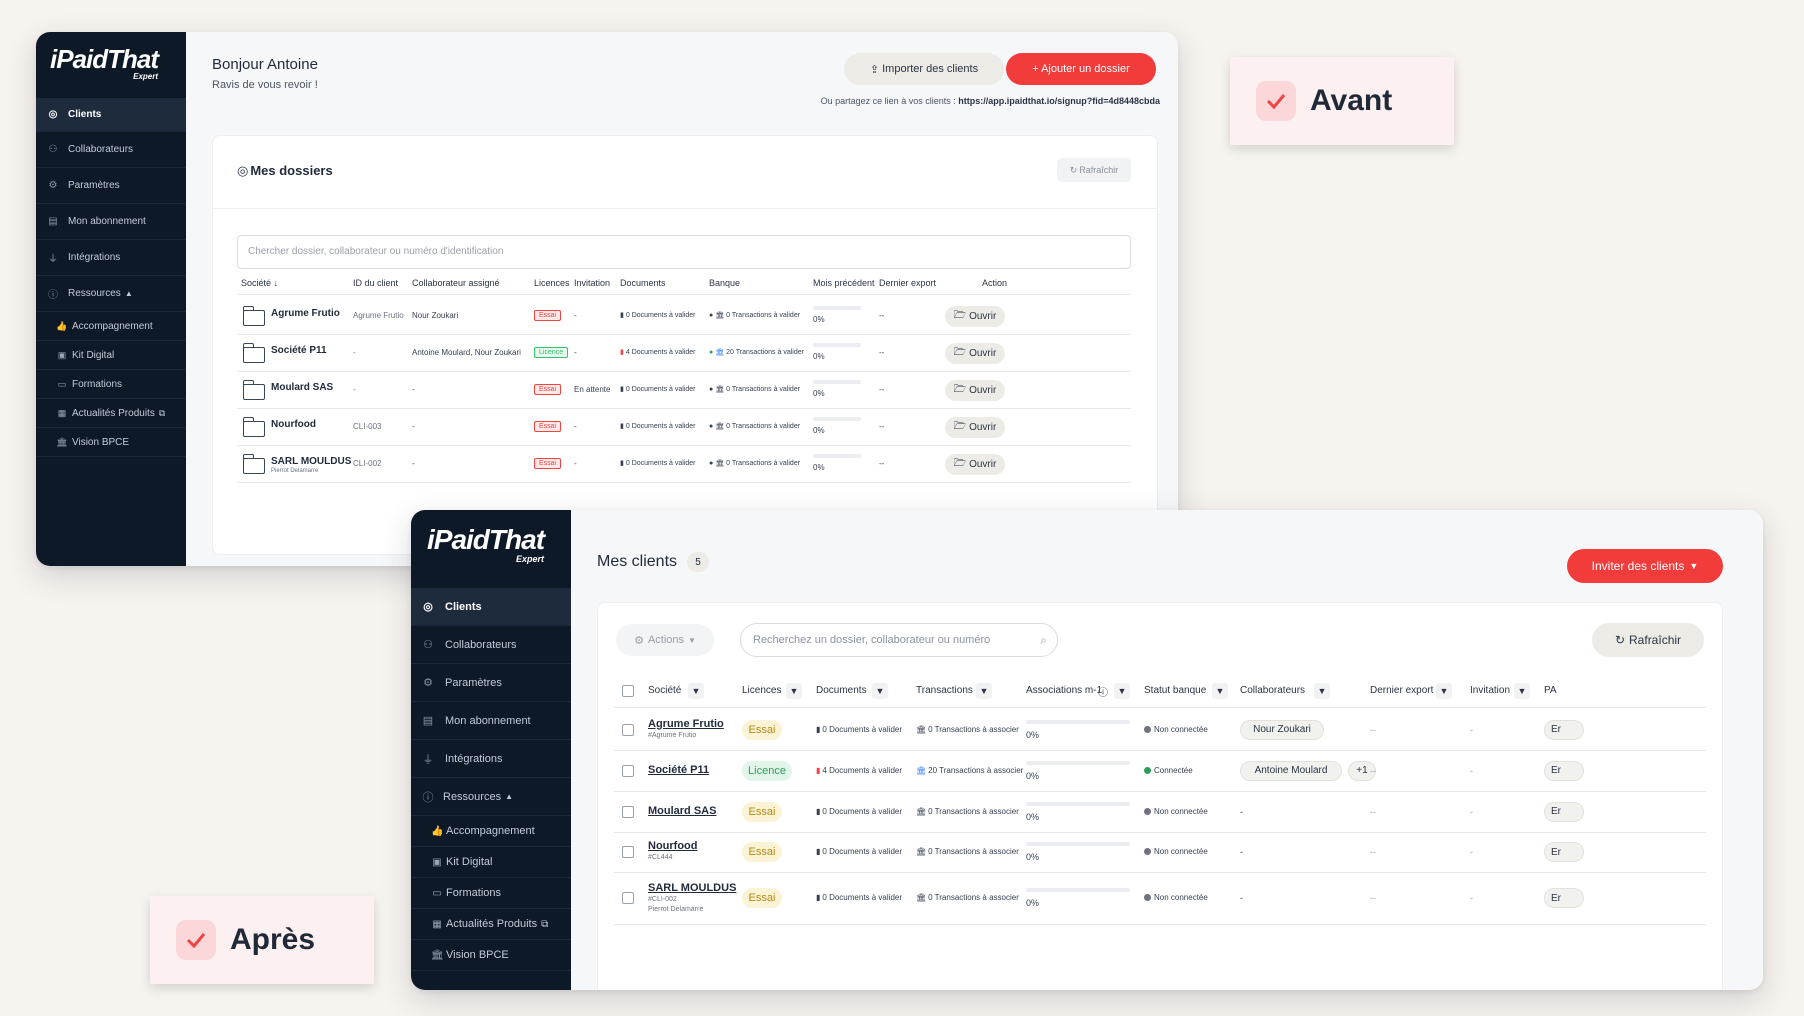 The image size is (1804, 1016). Describe the element at coordinates (665, 690) in the screenshot. I see `new-col-header: Société` at that location.